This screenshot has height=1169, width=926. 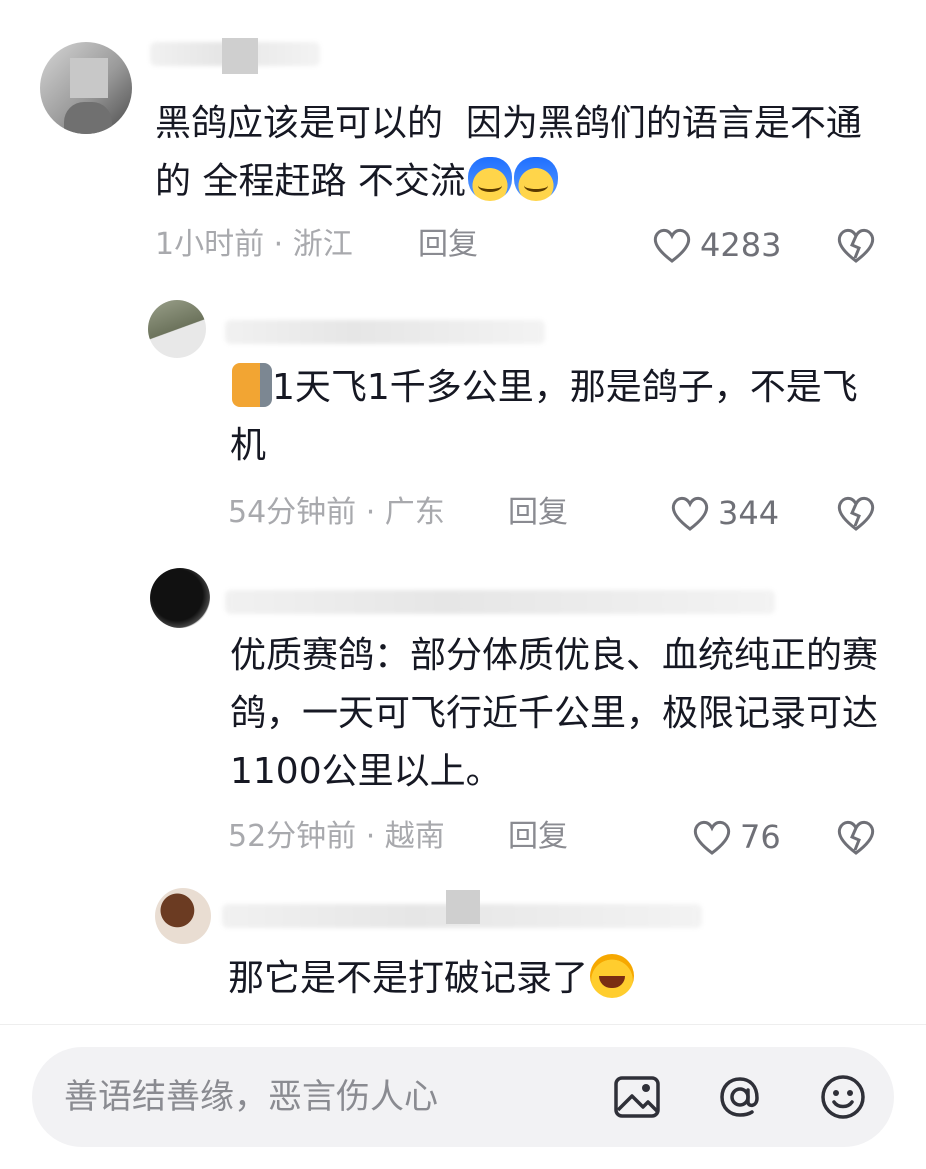 What do you see at coordinates (463, 1024) in the screenshot?
I see `composer-divider` at bounding box center [463, 1024].